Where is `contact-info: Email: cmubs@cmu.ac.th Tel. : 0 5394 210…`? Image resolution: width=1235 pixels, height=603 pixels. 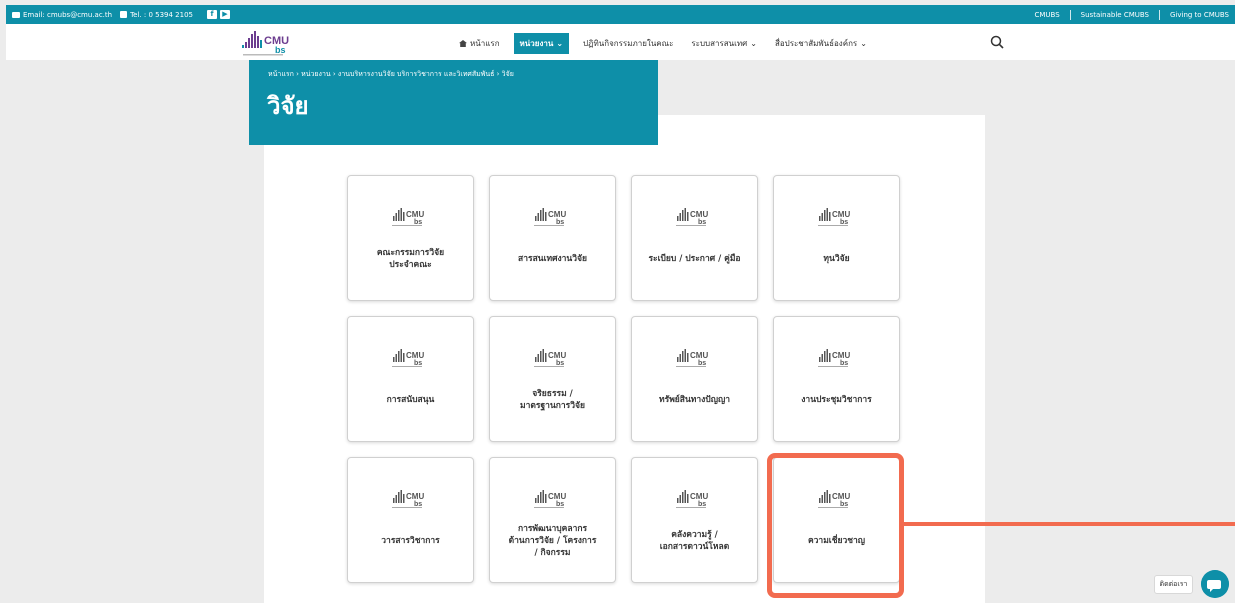
contact-info: Email: cmubs@cmu.ac.th Tel. : 0 5394 210… is located at coordinates (121, 14).